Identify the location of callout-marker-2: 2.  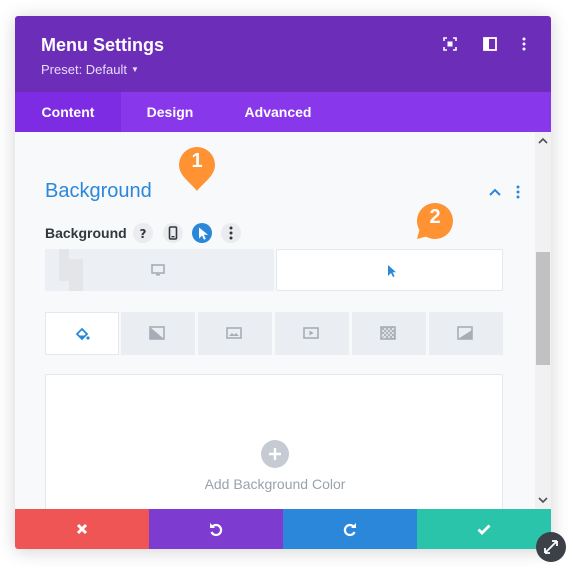
(435, 221).